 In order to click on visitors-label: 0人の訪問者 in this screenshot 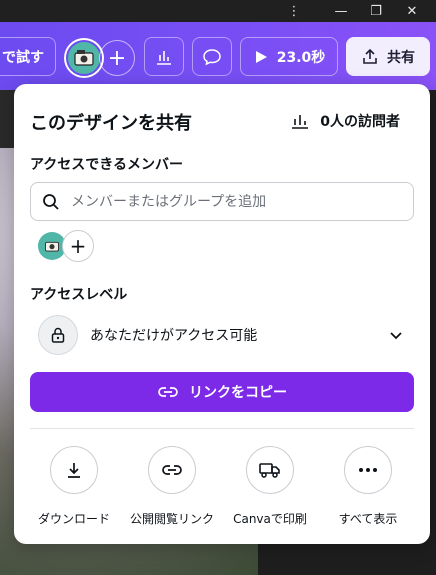, I will do `click(360, 122)`.